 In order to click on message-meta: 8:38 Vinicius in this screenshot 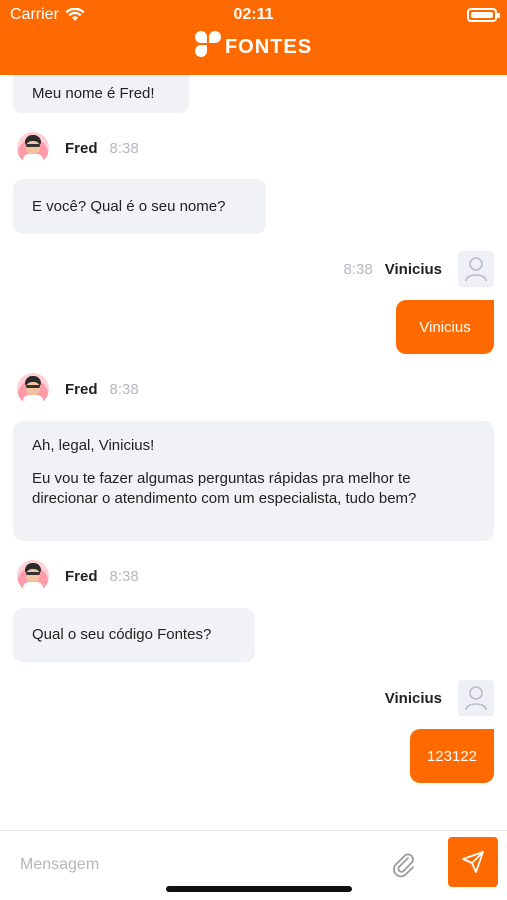, I will do `click(419, 269)`.